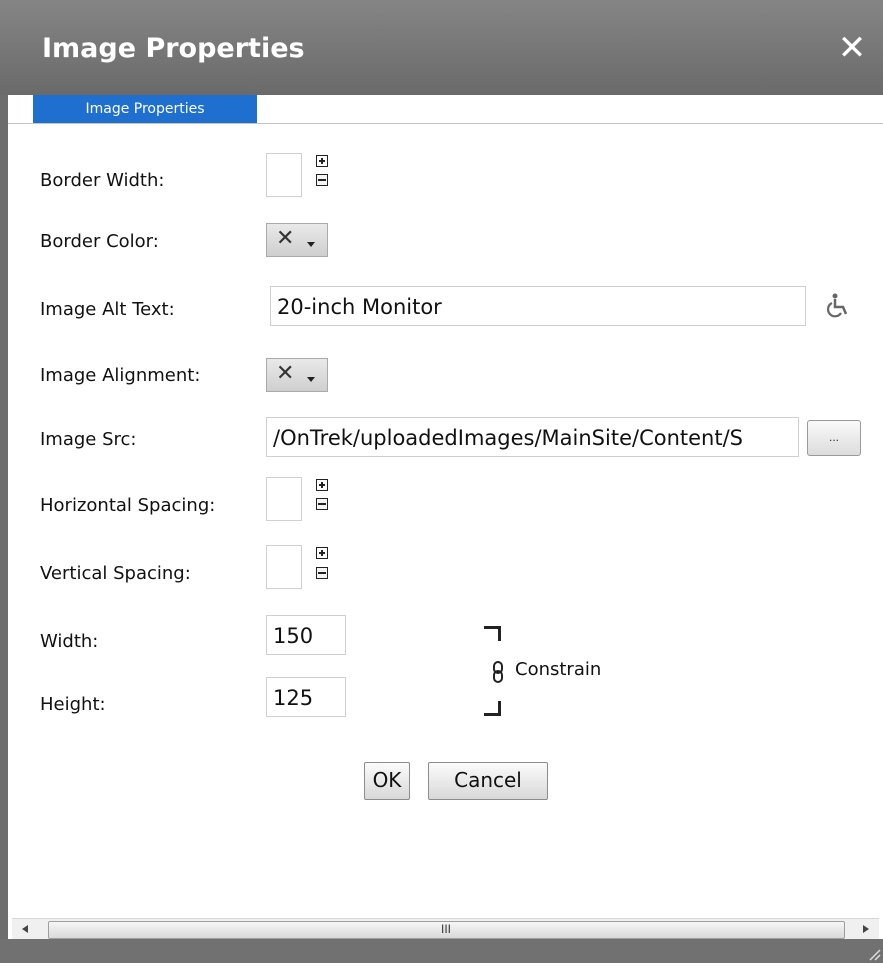 The image size is (883, 966). What do you see at coordinates (558, 669) in the screenshot?
I see `constrain-label: Constrain` at bounding box center [558, 669].